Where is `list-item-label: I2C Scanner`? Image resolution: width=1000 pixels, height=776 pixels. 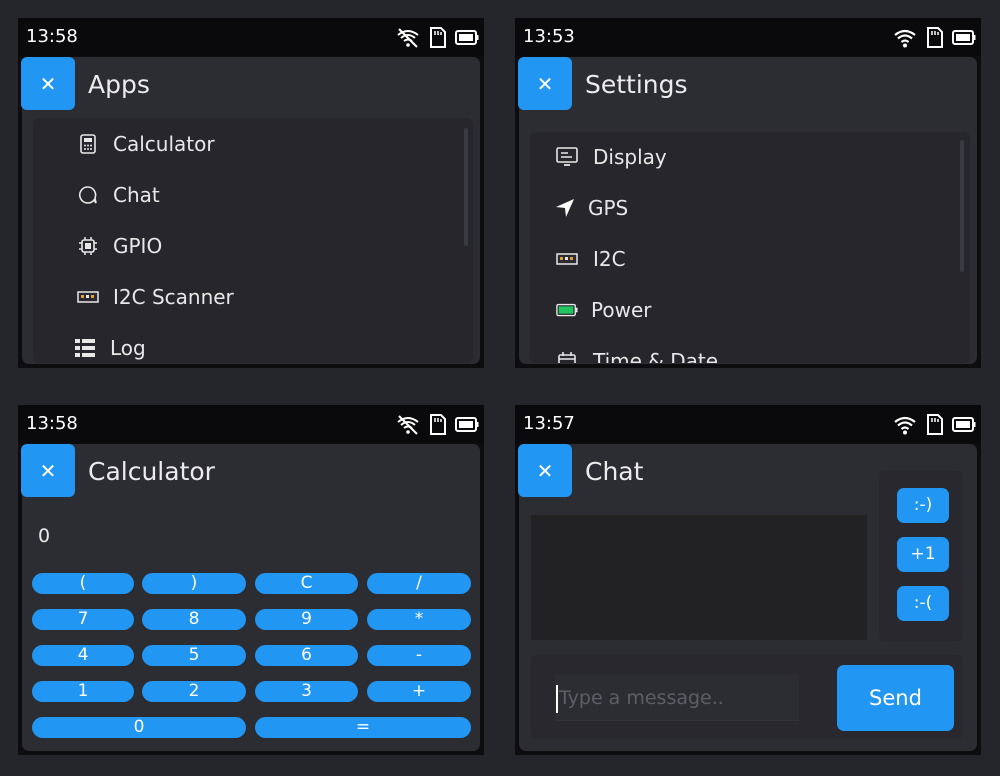 list-item-label: I2C Scanner is located at coordinates (173, 297).